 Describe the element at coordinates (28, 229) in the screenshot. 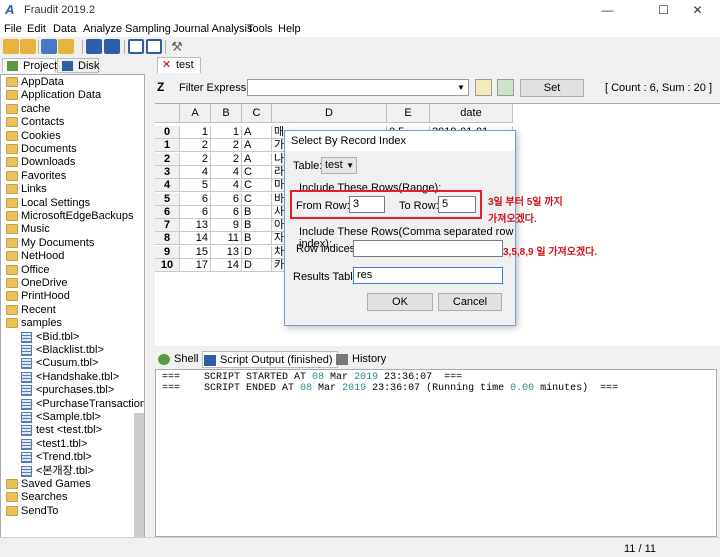

I see `tree-item-folder: Music` at that location.